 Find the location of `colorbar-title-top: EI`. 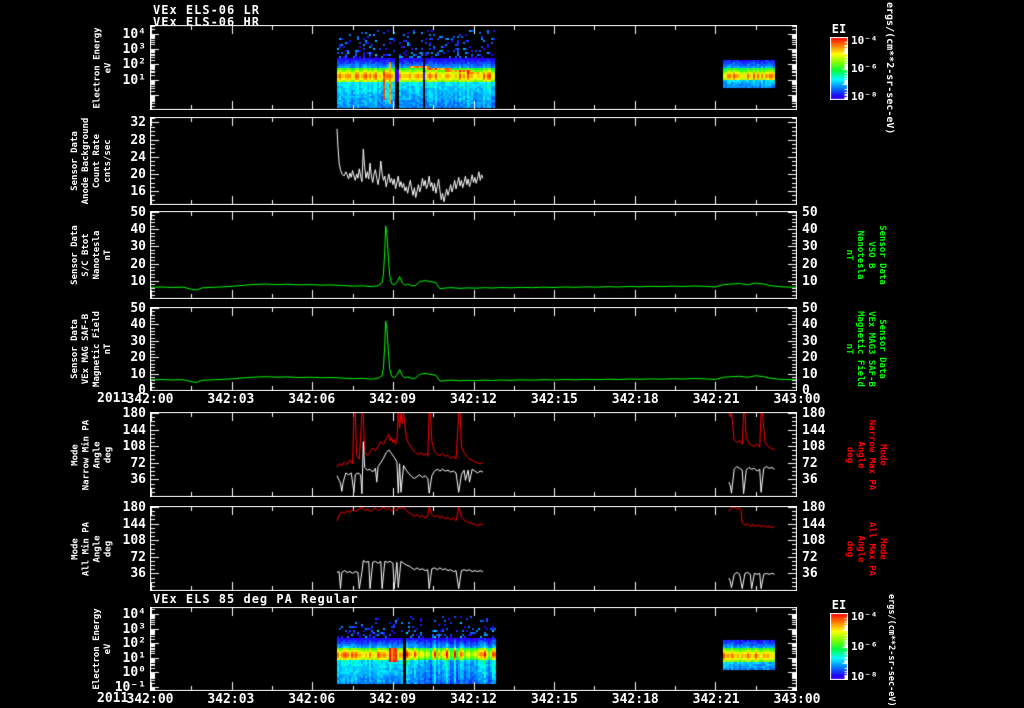

colorbar-title-top: EI is located at coordinates (839, 29).